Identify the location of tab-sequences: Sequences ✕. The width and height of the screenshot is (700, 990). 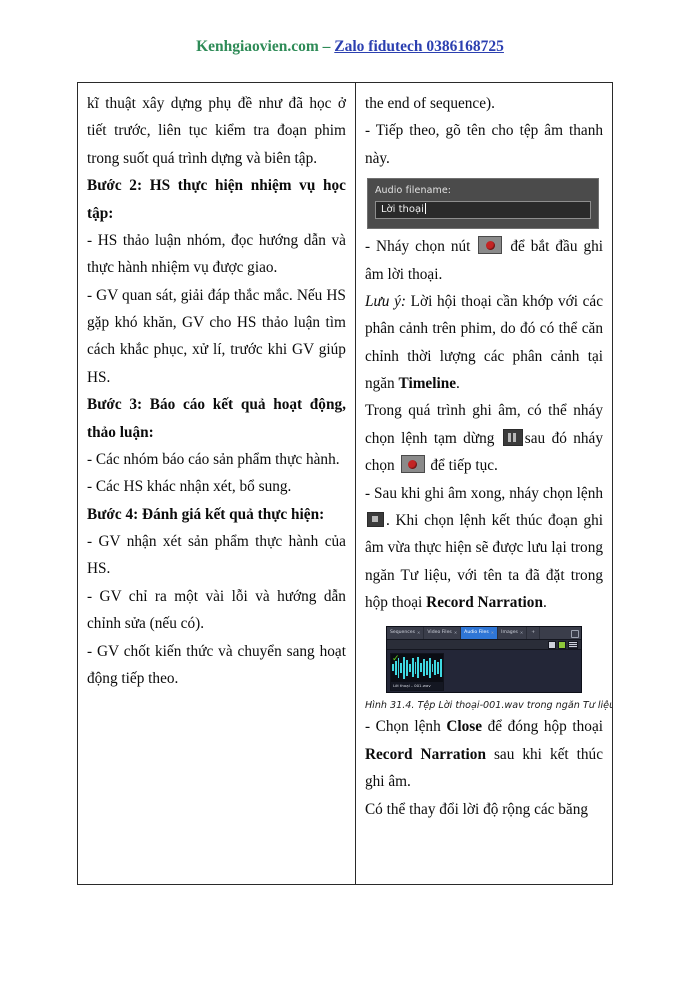
(406, 633).